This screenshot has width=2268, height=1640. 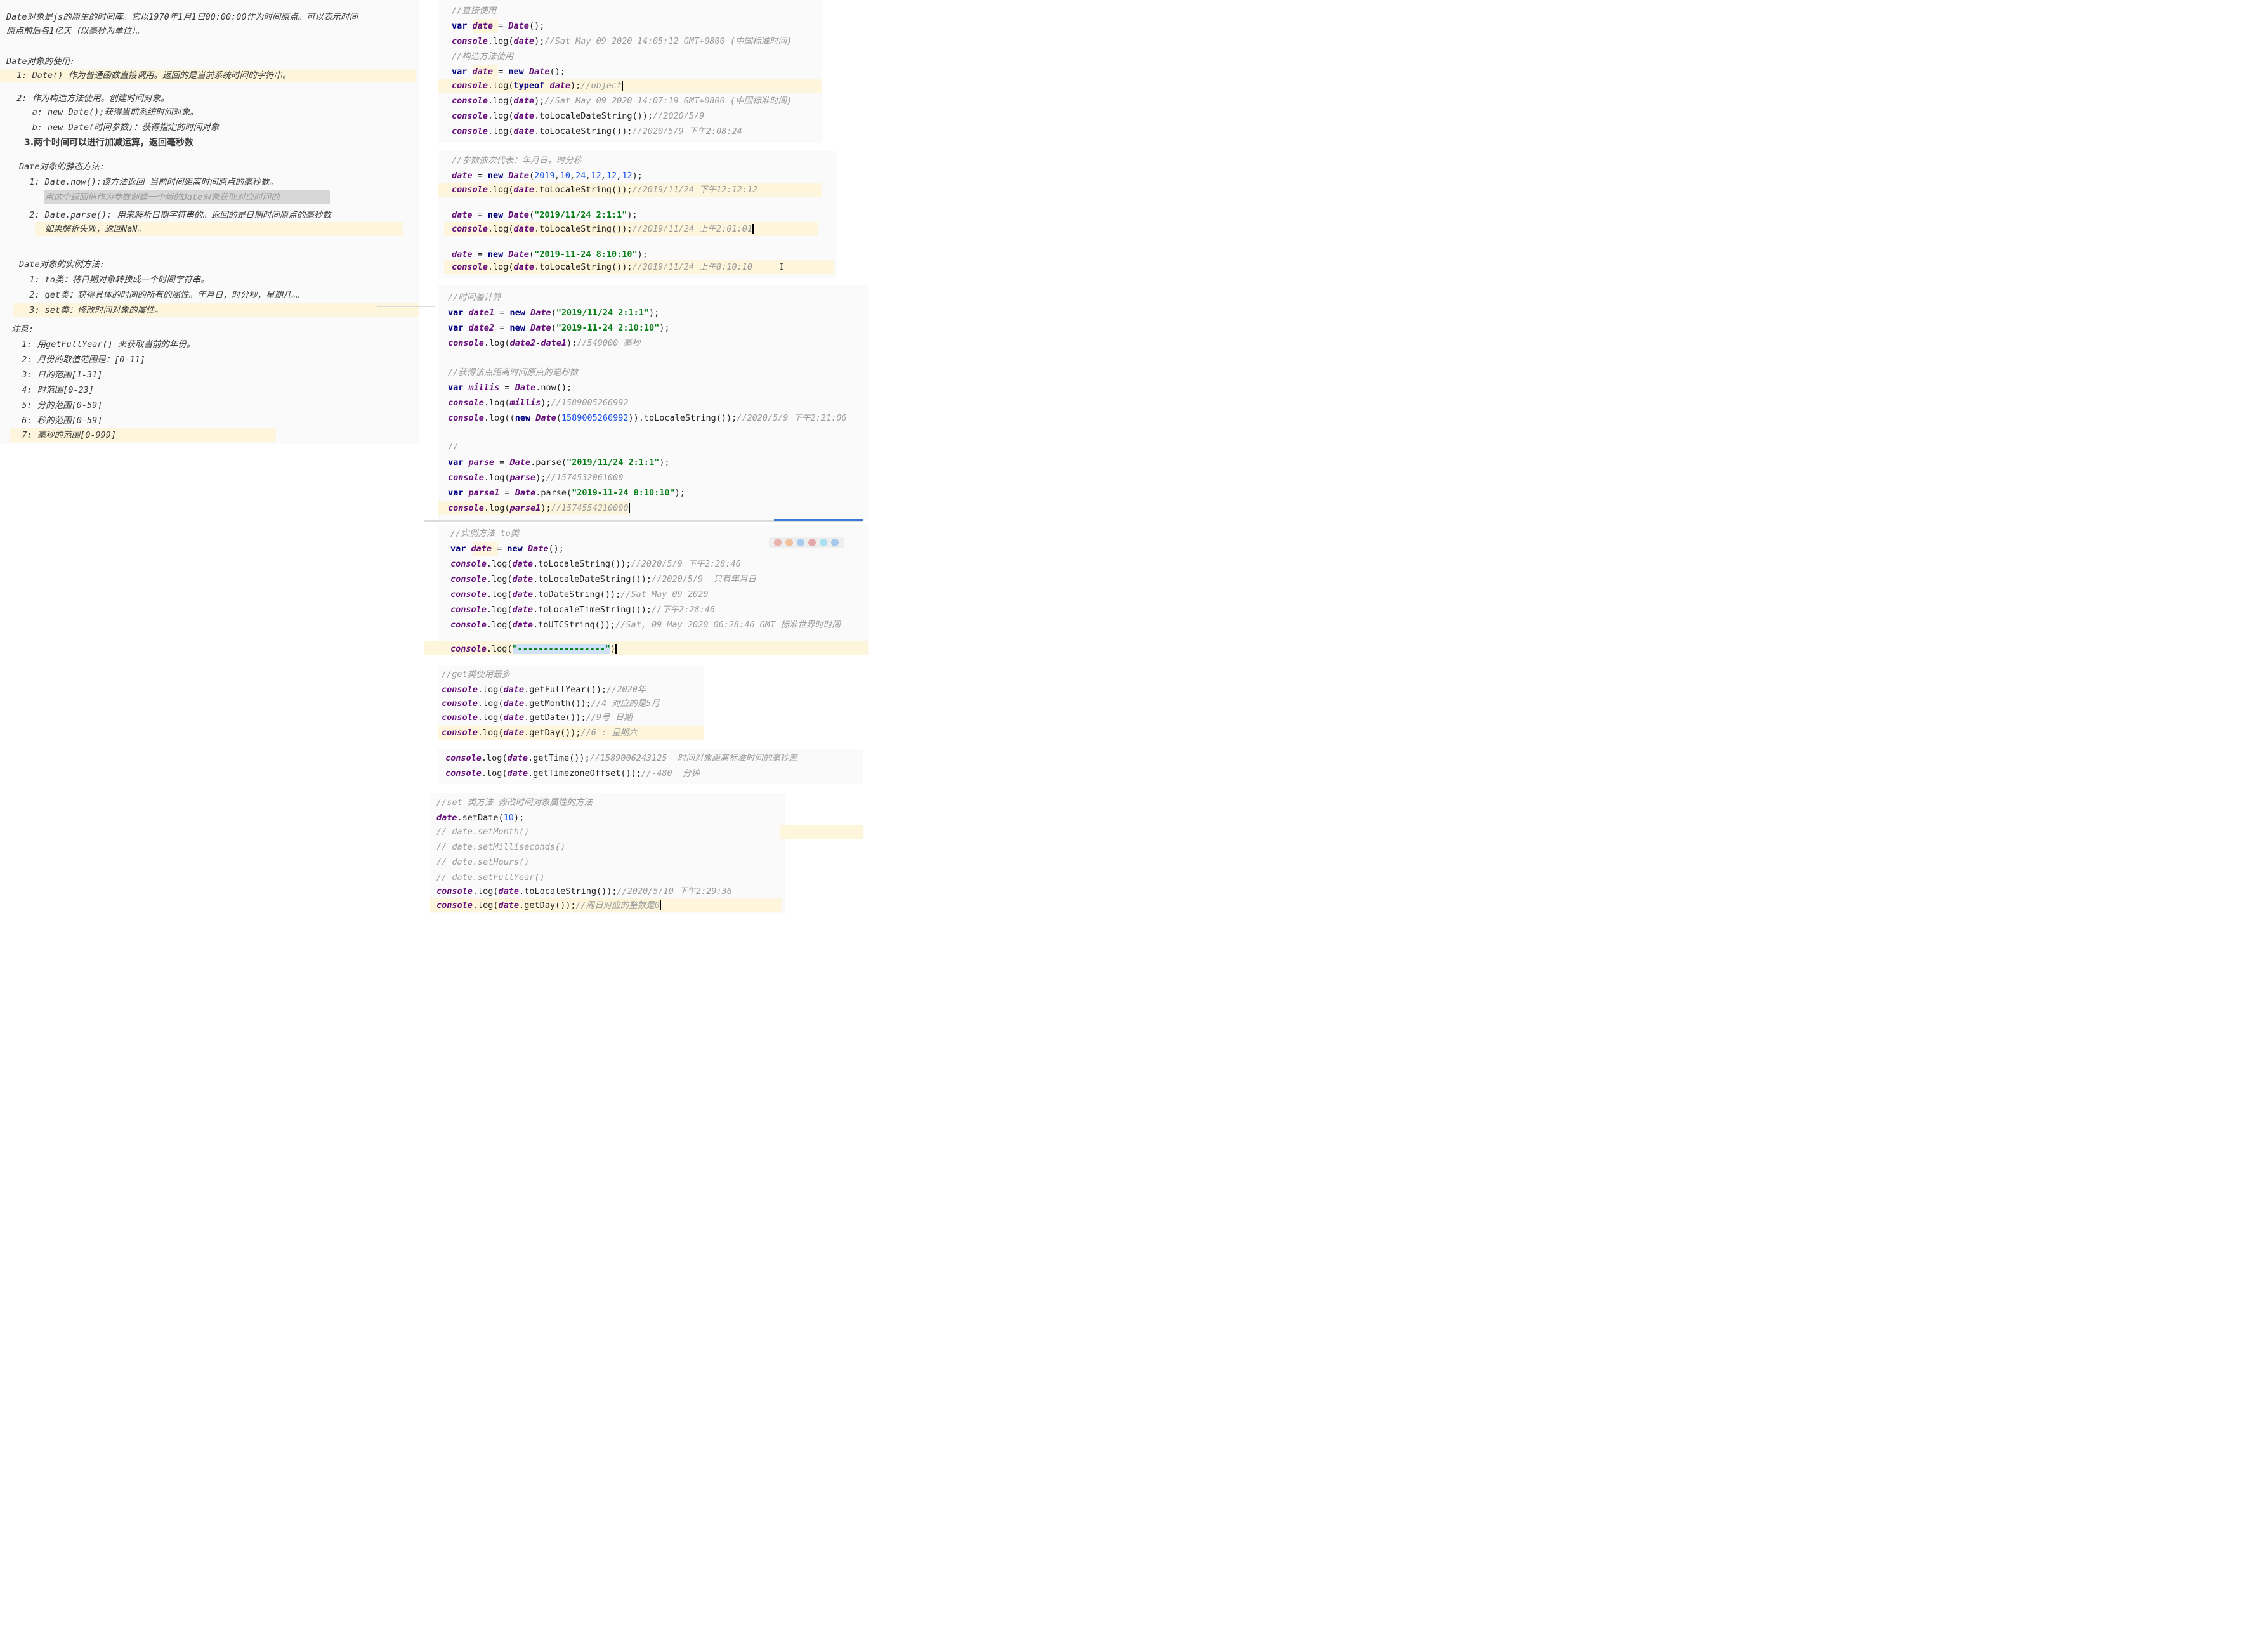 What do you see at coordinates (778, 542) in the screenshot?
I see `chrome-icon` at bounding box center [778, 542].